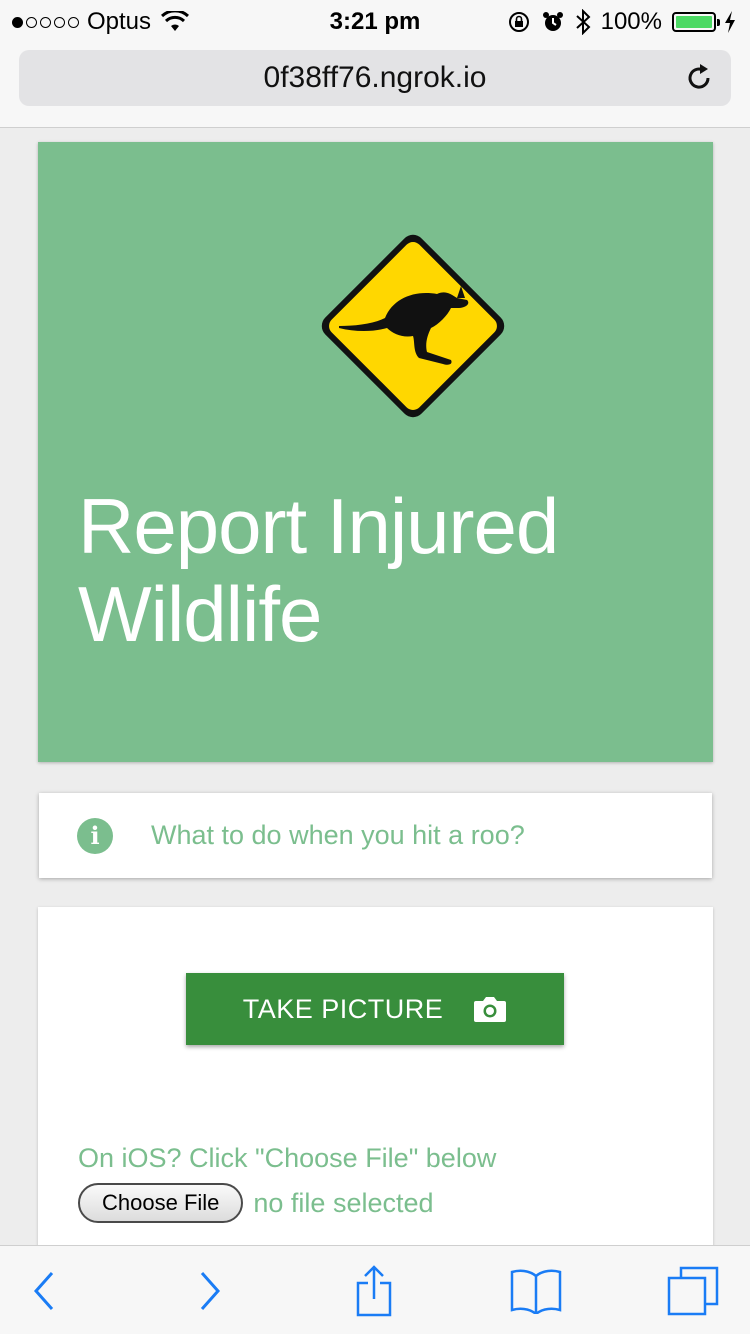  What do you see at coordinates (338, 835) in the screenshot?
I see `info-link-text: What to do when you hit a roo?` at bounding box center [338, 835].